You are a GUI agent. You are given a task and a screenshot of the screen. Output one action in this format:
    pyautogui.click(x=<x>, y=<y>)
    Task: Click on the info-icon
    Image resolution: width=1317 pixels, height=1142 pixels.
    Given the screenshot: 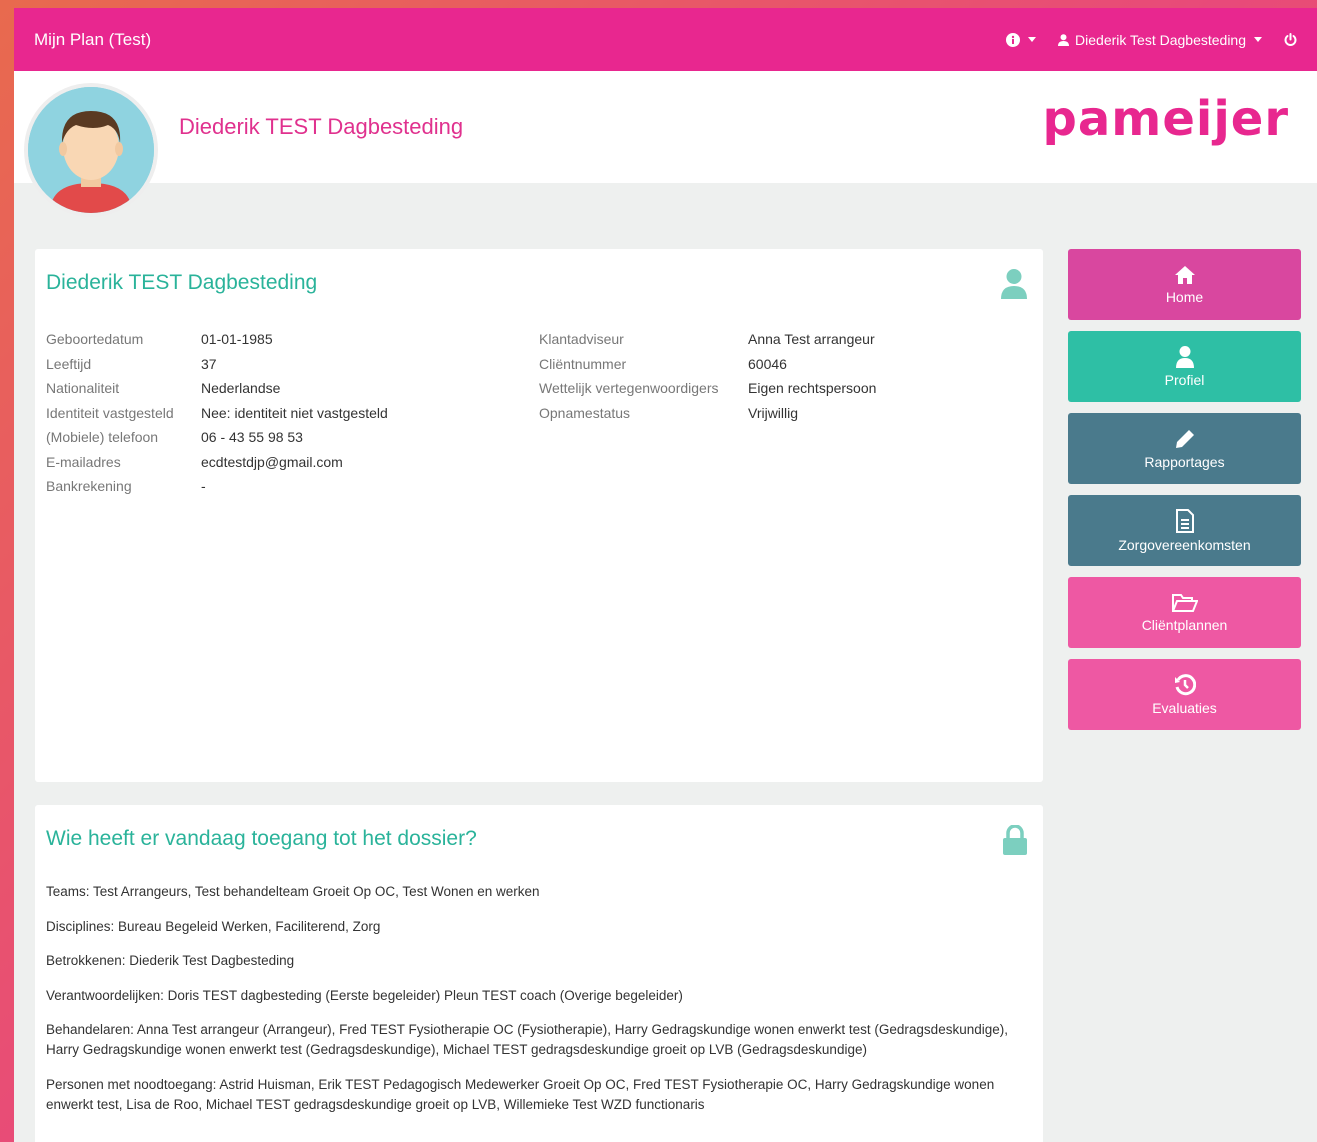 What is the action you would take?
    pyautogui.click(x=1013, y=39)
    